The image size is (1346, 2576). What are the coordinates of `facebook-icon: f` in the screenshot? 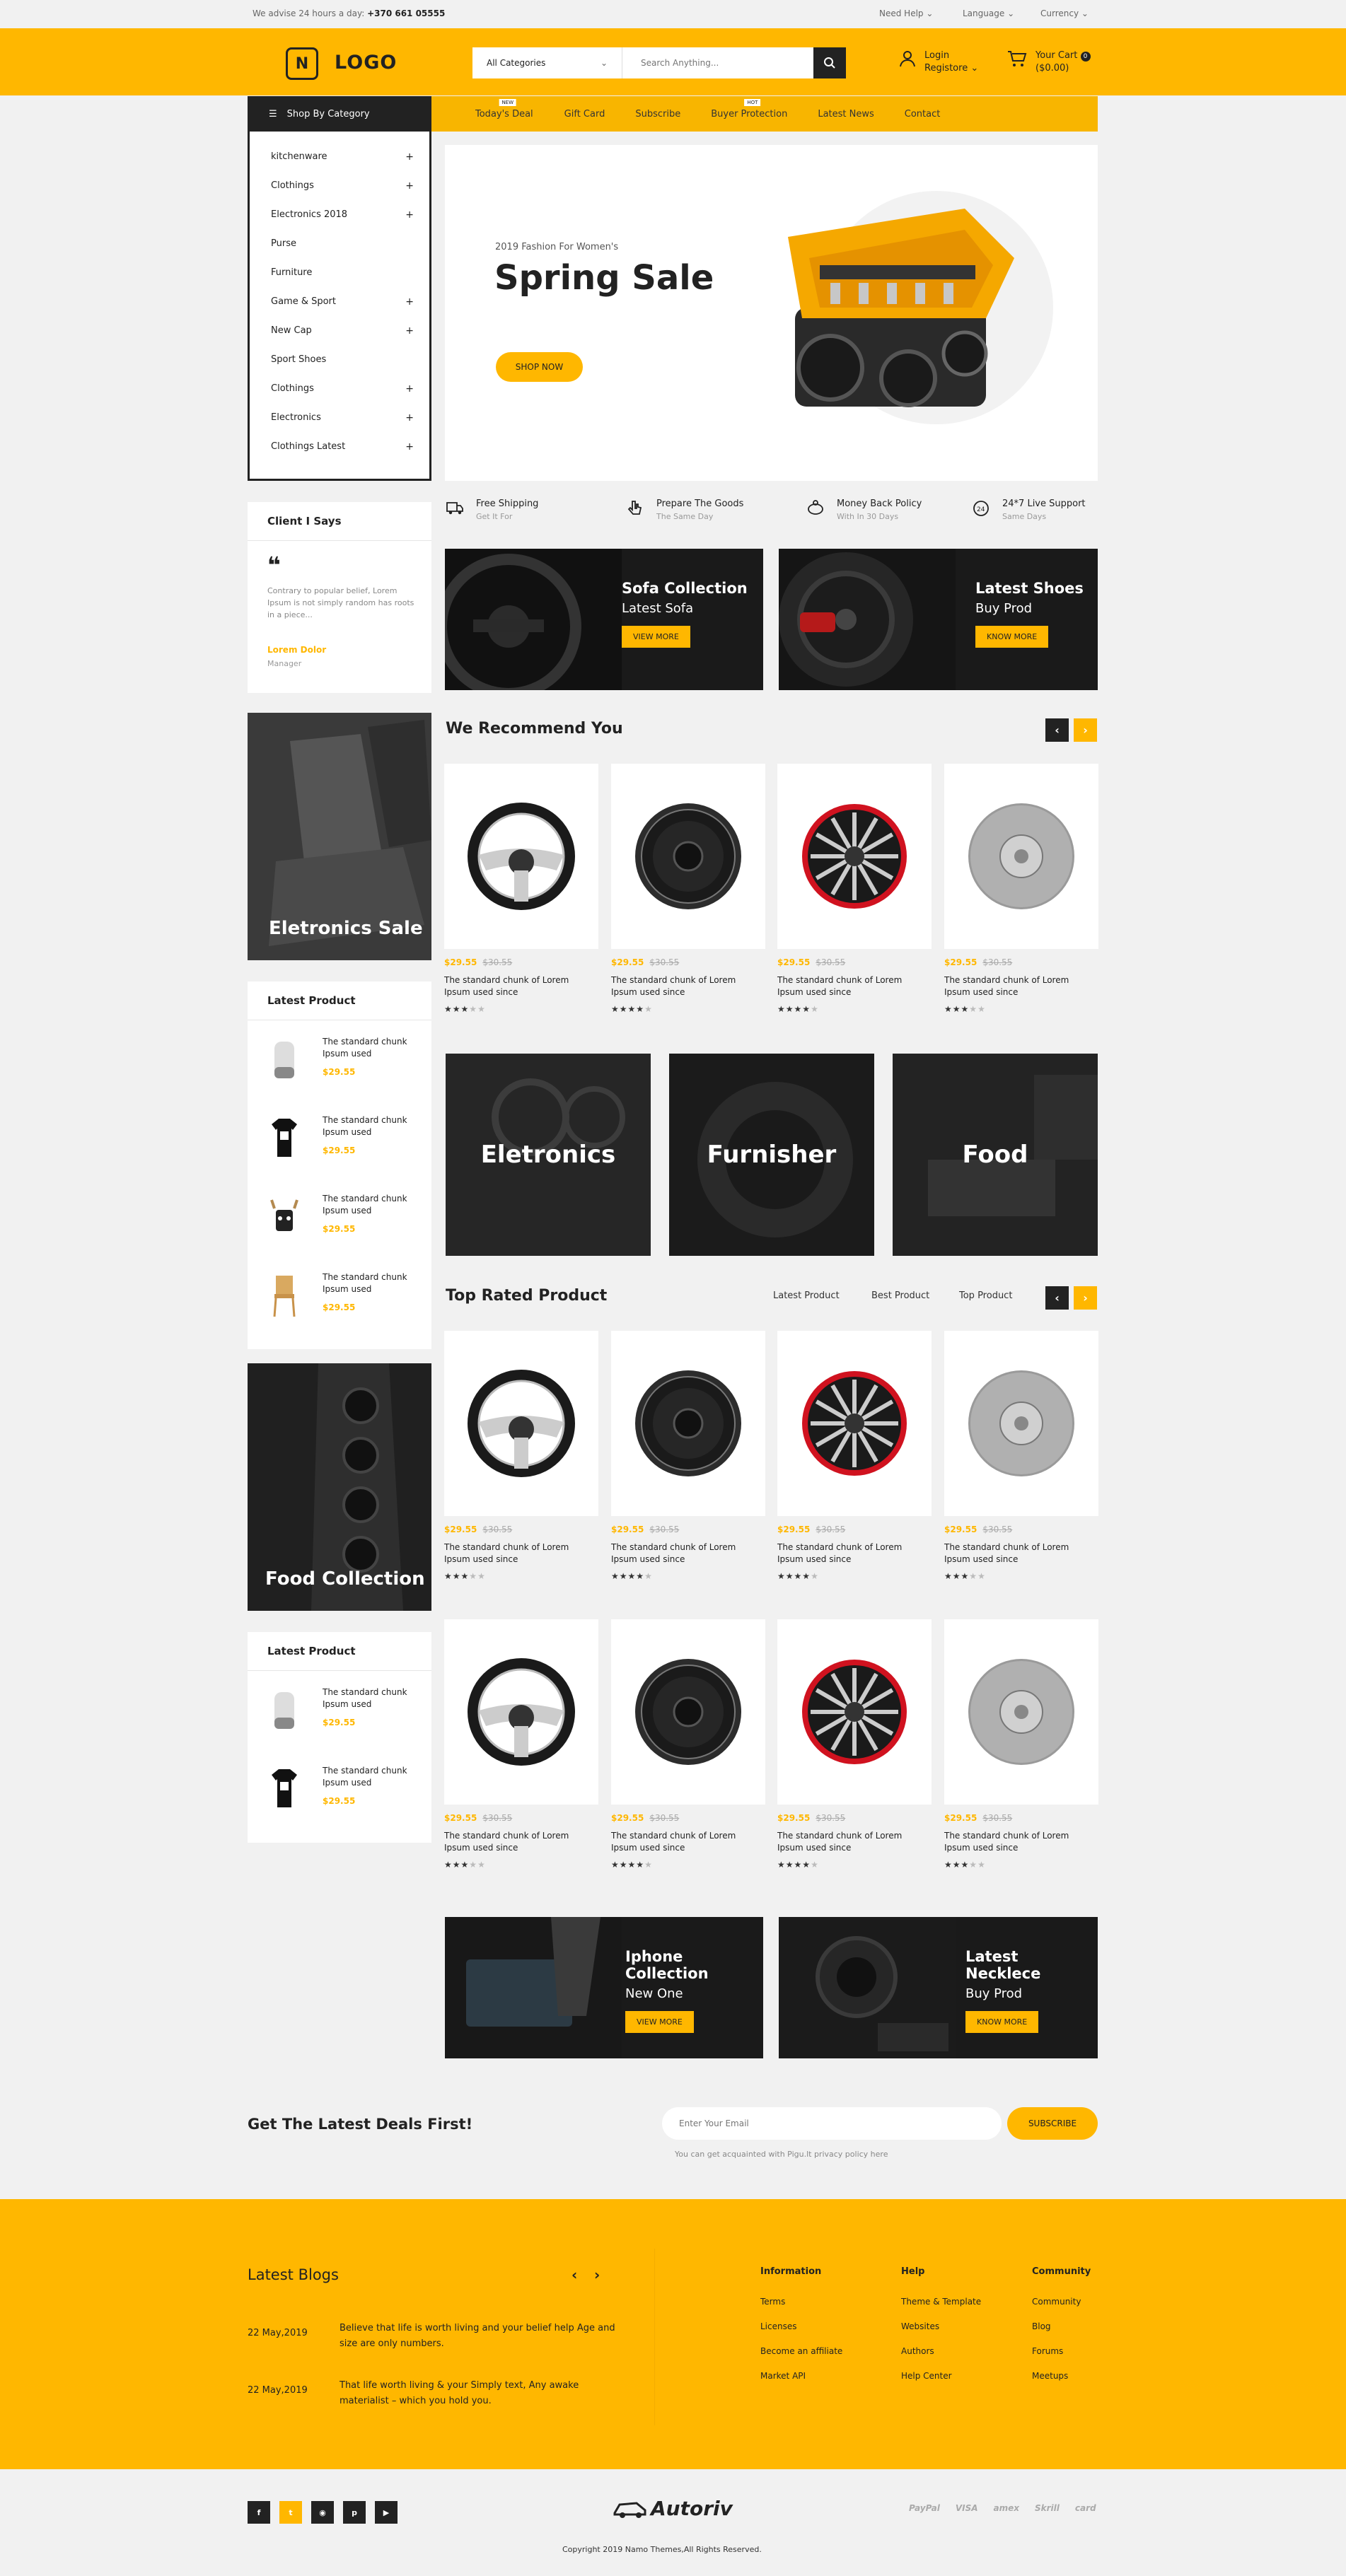 It's located at (259, 2512).